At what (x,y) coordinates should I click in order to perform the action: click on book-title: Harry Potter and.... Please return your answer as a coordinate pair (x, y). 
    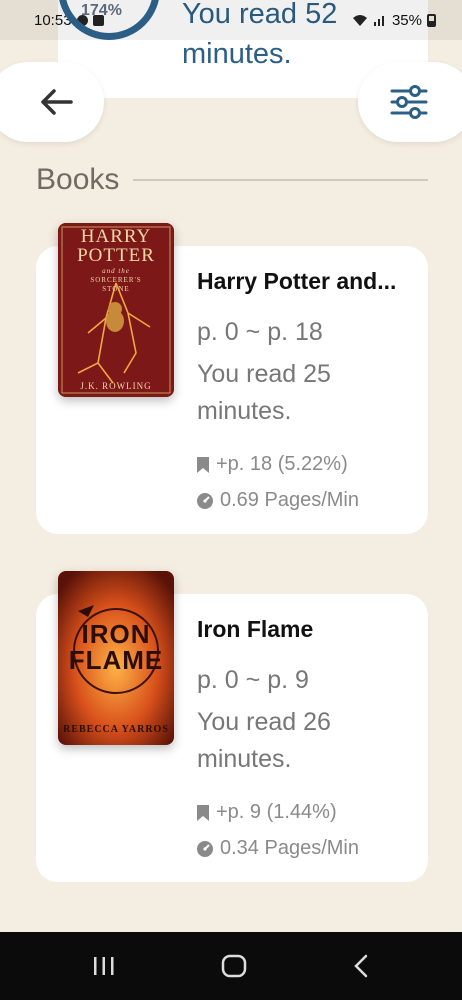
    Looking at the image, I should click on (297, 281).